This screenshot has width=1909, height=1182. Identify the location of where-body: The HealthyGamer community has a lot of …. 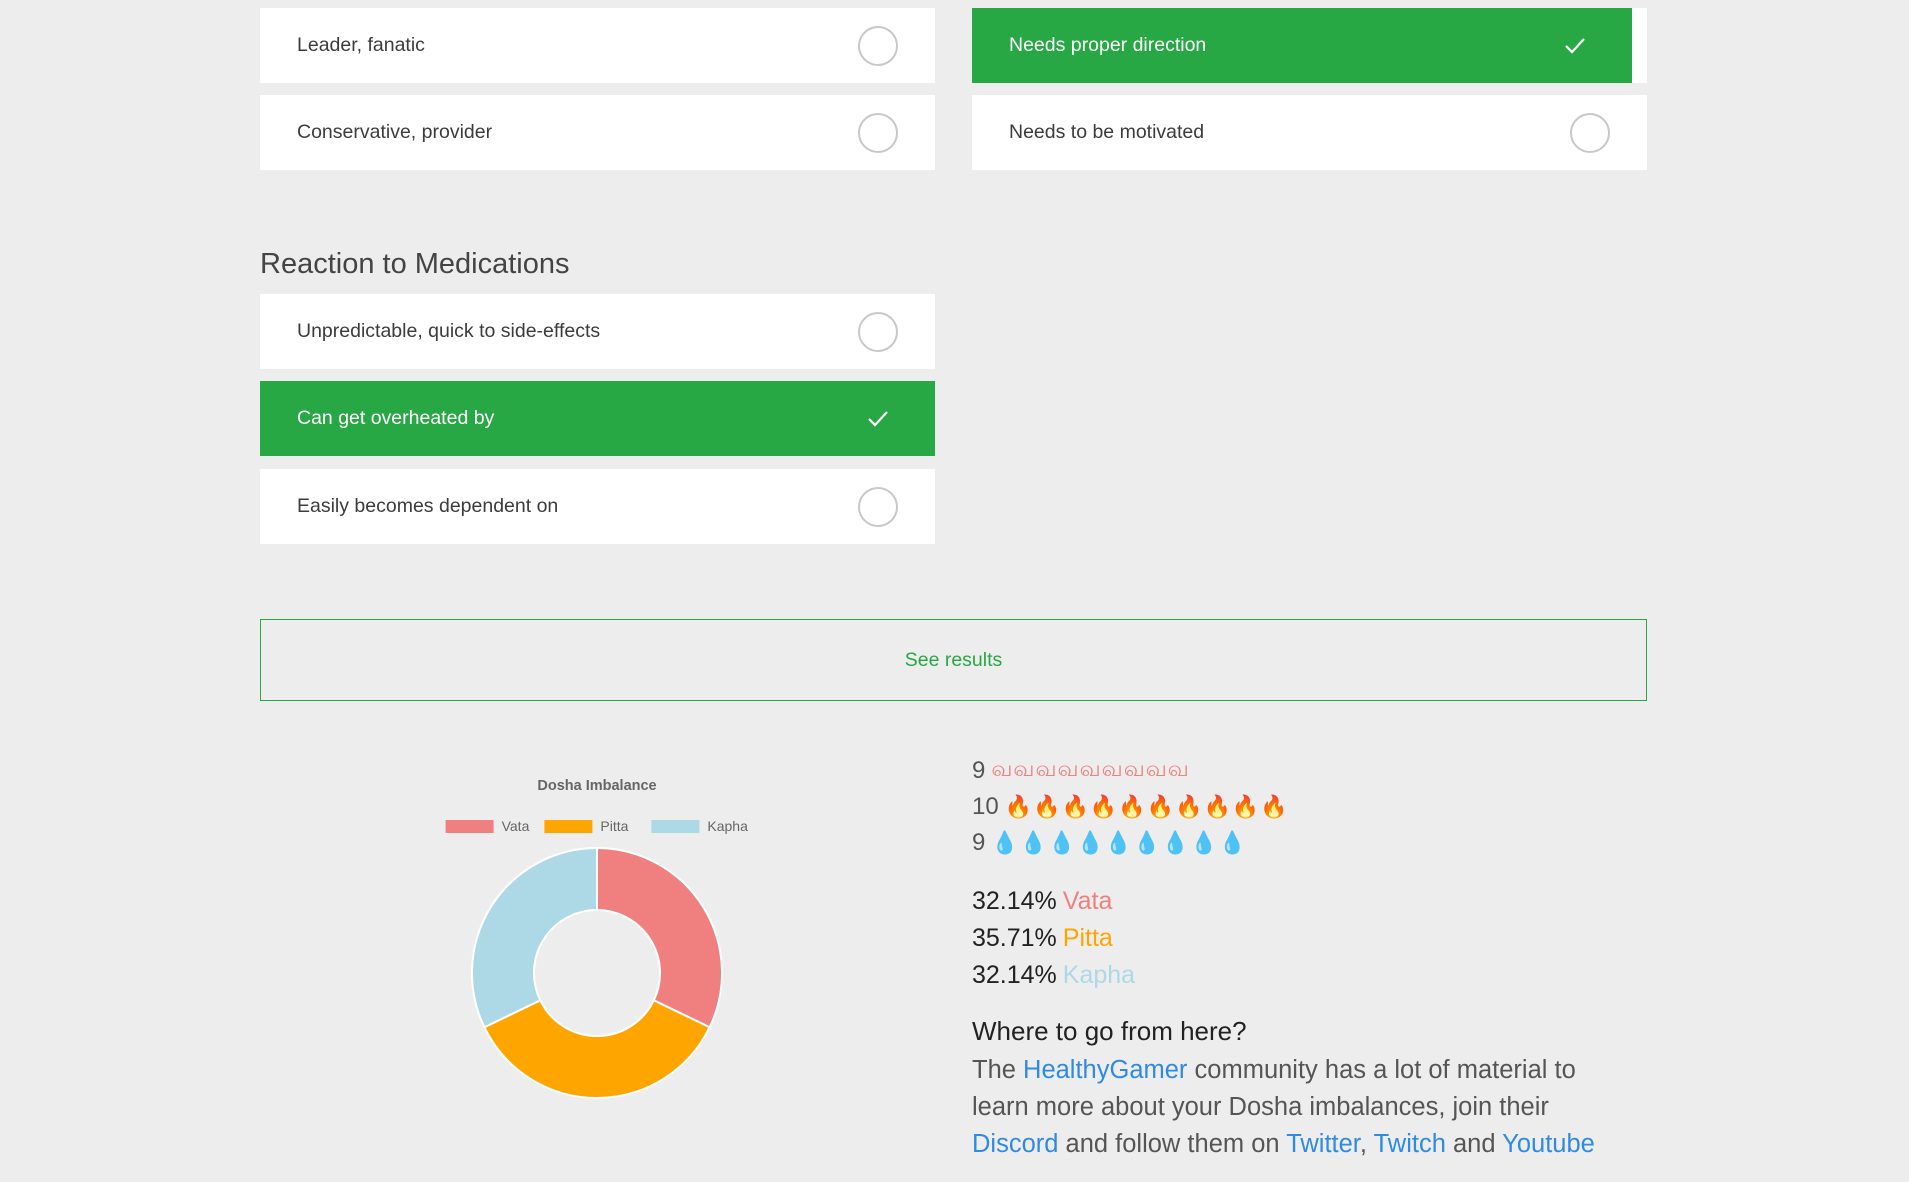
(1292, 1107).